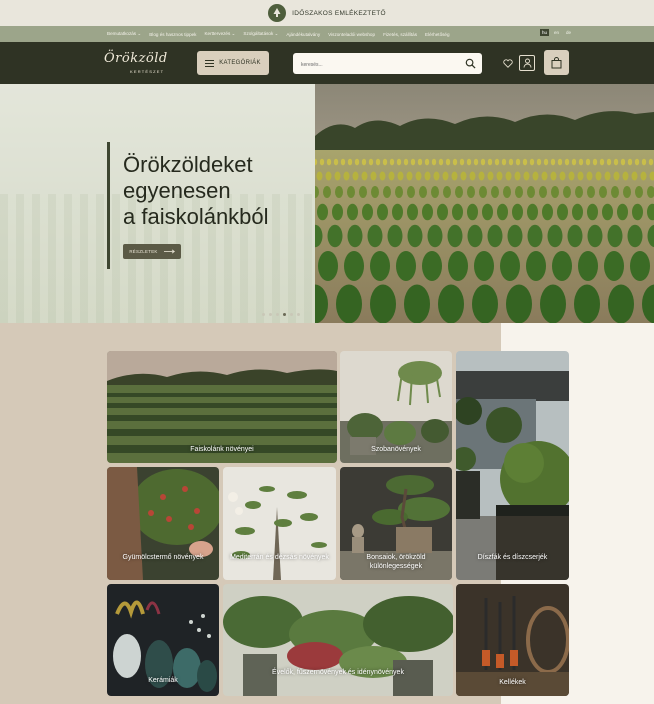  What do you see at coordinates (163, 523) in the screenshot?
I see `category-tile-fruit: Gyümölcstermő növények` at bounding box center [163, 523].